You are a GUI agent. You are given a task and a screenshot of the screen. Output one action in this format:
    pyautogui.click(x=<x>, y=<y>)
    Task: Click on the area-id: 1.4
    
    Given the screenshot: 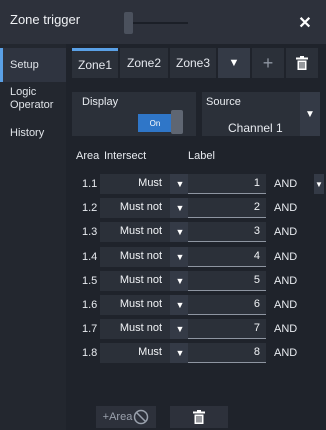 What is the action you would take?
    pyautogui.click(x=90, y=256)
    